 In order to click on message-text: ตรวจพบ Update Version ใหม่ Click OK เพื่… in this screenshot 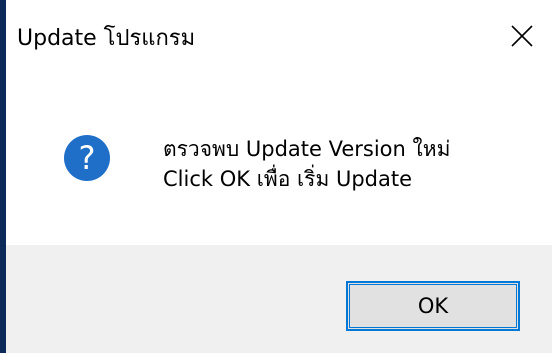, I will do `click(306, 164)`.